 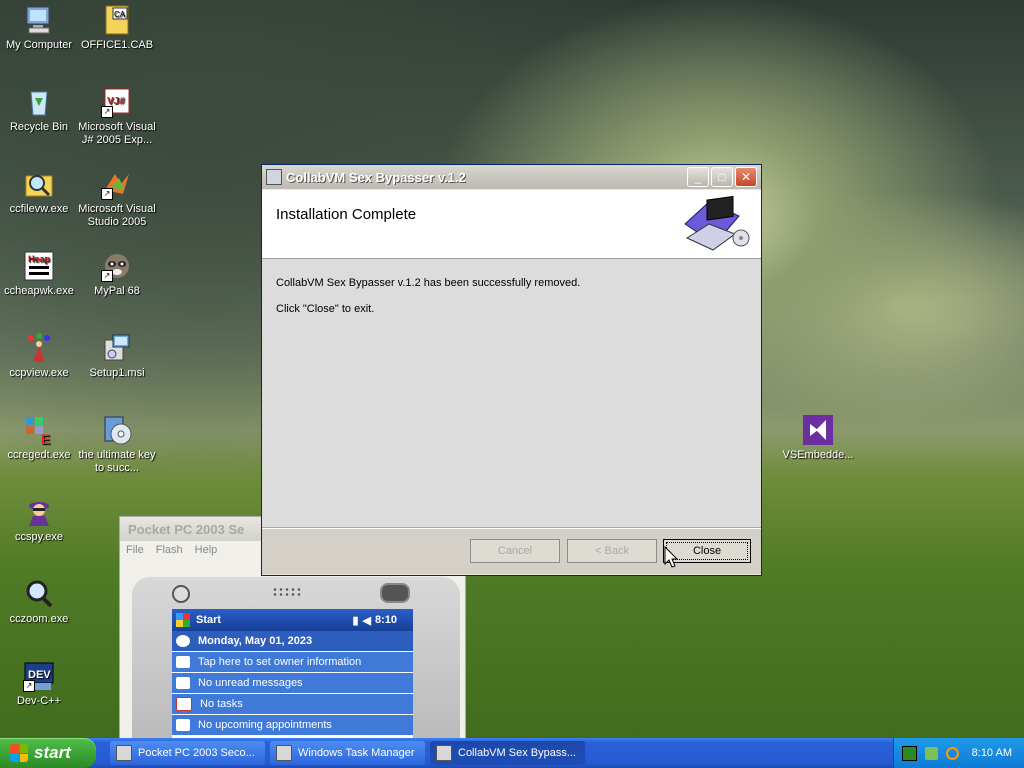 What do you see at coordinates (117, 291) in the screenshot?
I see `desktop-icon-label: MyPal 68` at bounding box center [117, 291].